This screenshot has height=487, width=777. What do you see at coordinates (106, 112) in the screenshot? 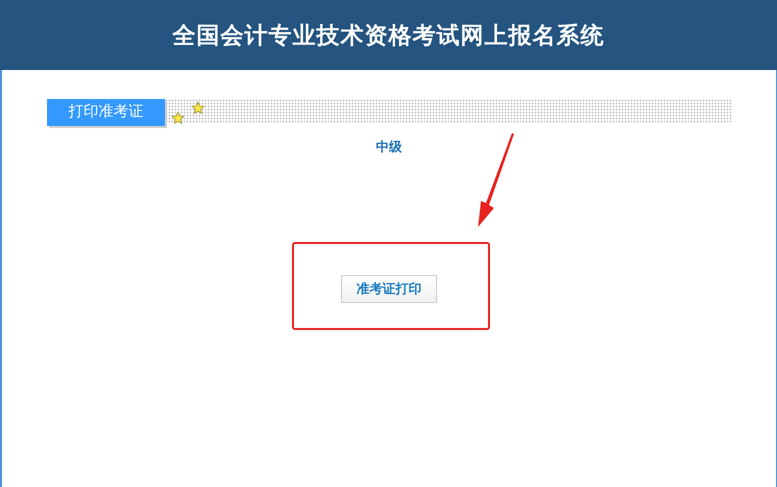
I see `section-label: 打印准考证` at bounding box center [106, 112].